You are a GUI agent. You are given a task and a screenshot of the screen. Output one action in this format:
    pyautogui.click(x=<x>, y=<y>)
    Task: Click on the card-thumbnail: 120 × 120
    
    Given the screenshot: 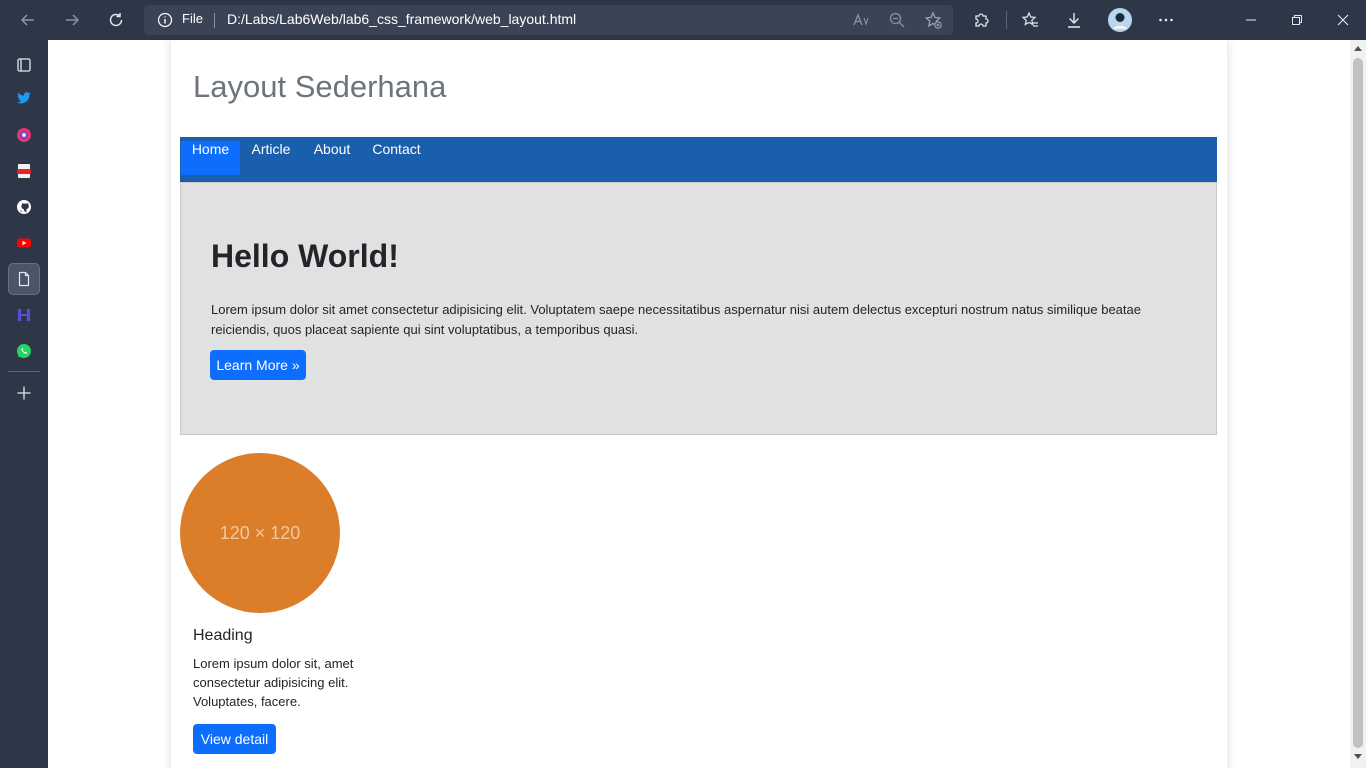 What is the action you would take?
    pyautogui.click(x=260, y=533)
    